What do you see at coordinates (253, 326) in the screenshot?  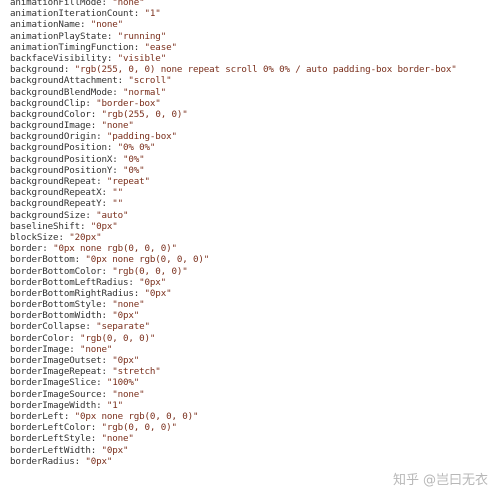 I see `property-row: borderCollapse: "separate"` at bounding box center [253, 326].